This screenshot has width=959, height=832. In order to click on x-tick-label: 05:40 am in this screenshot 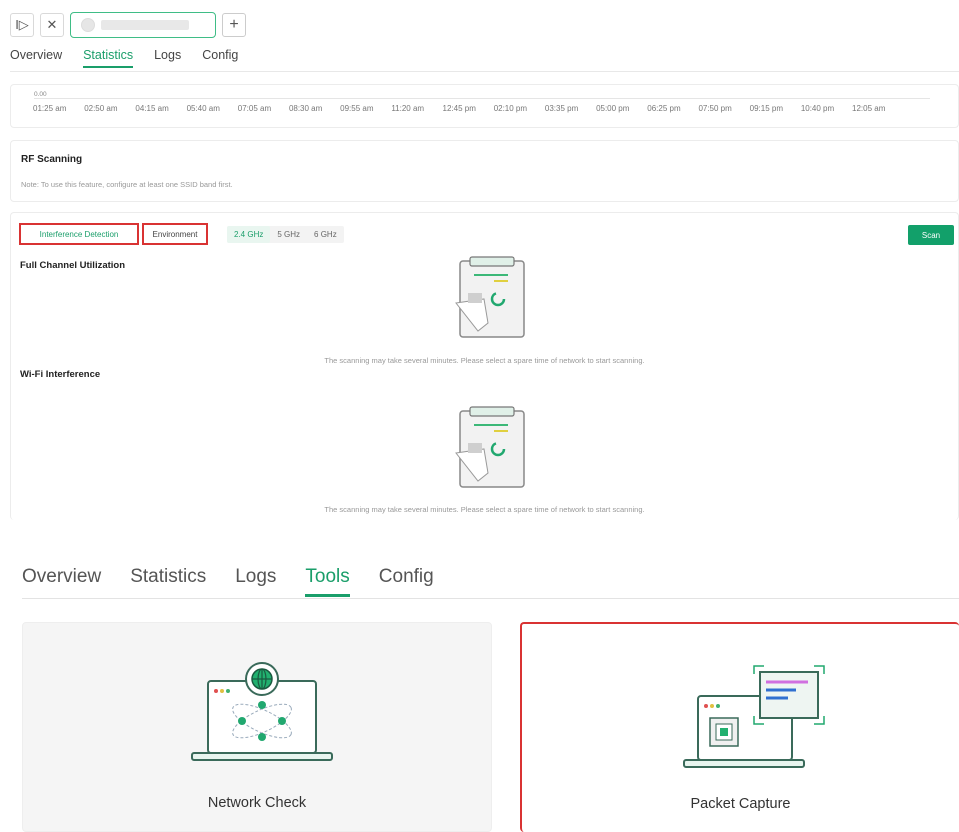, I will do `click(203, 108)`.